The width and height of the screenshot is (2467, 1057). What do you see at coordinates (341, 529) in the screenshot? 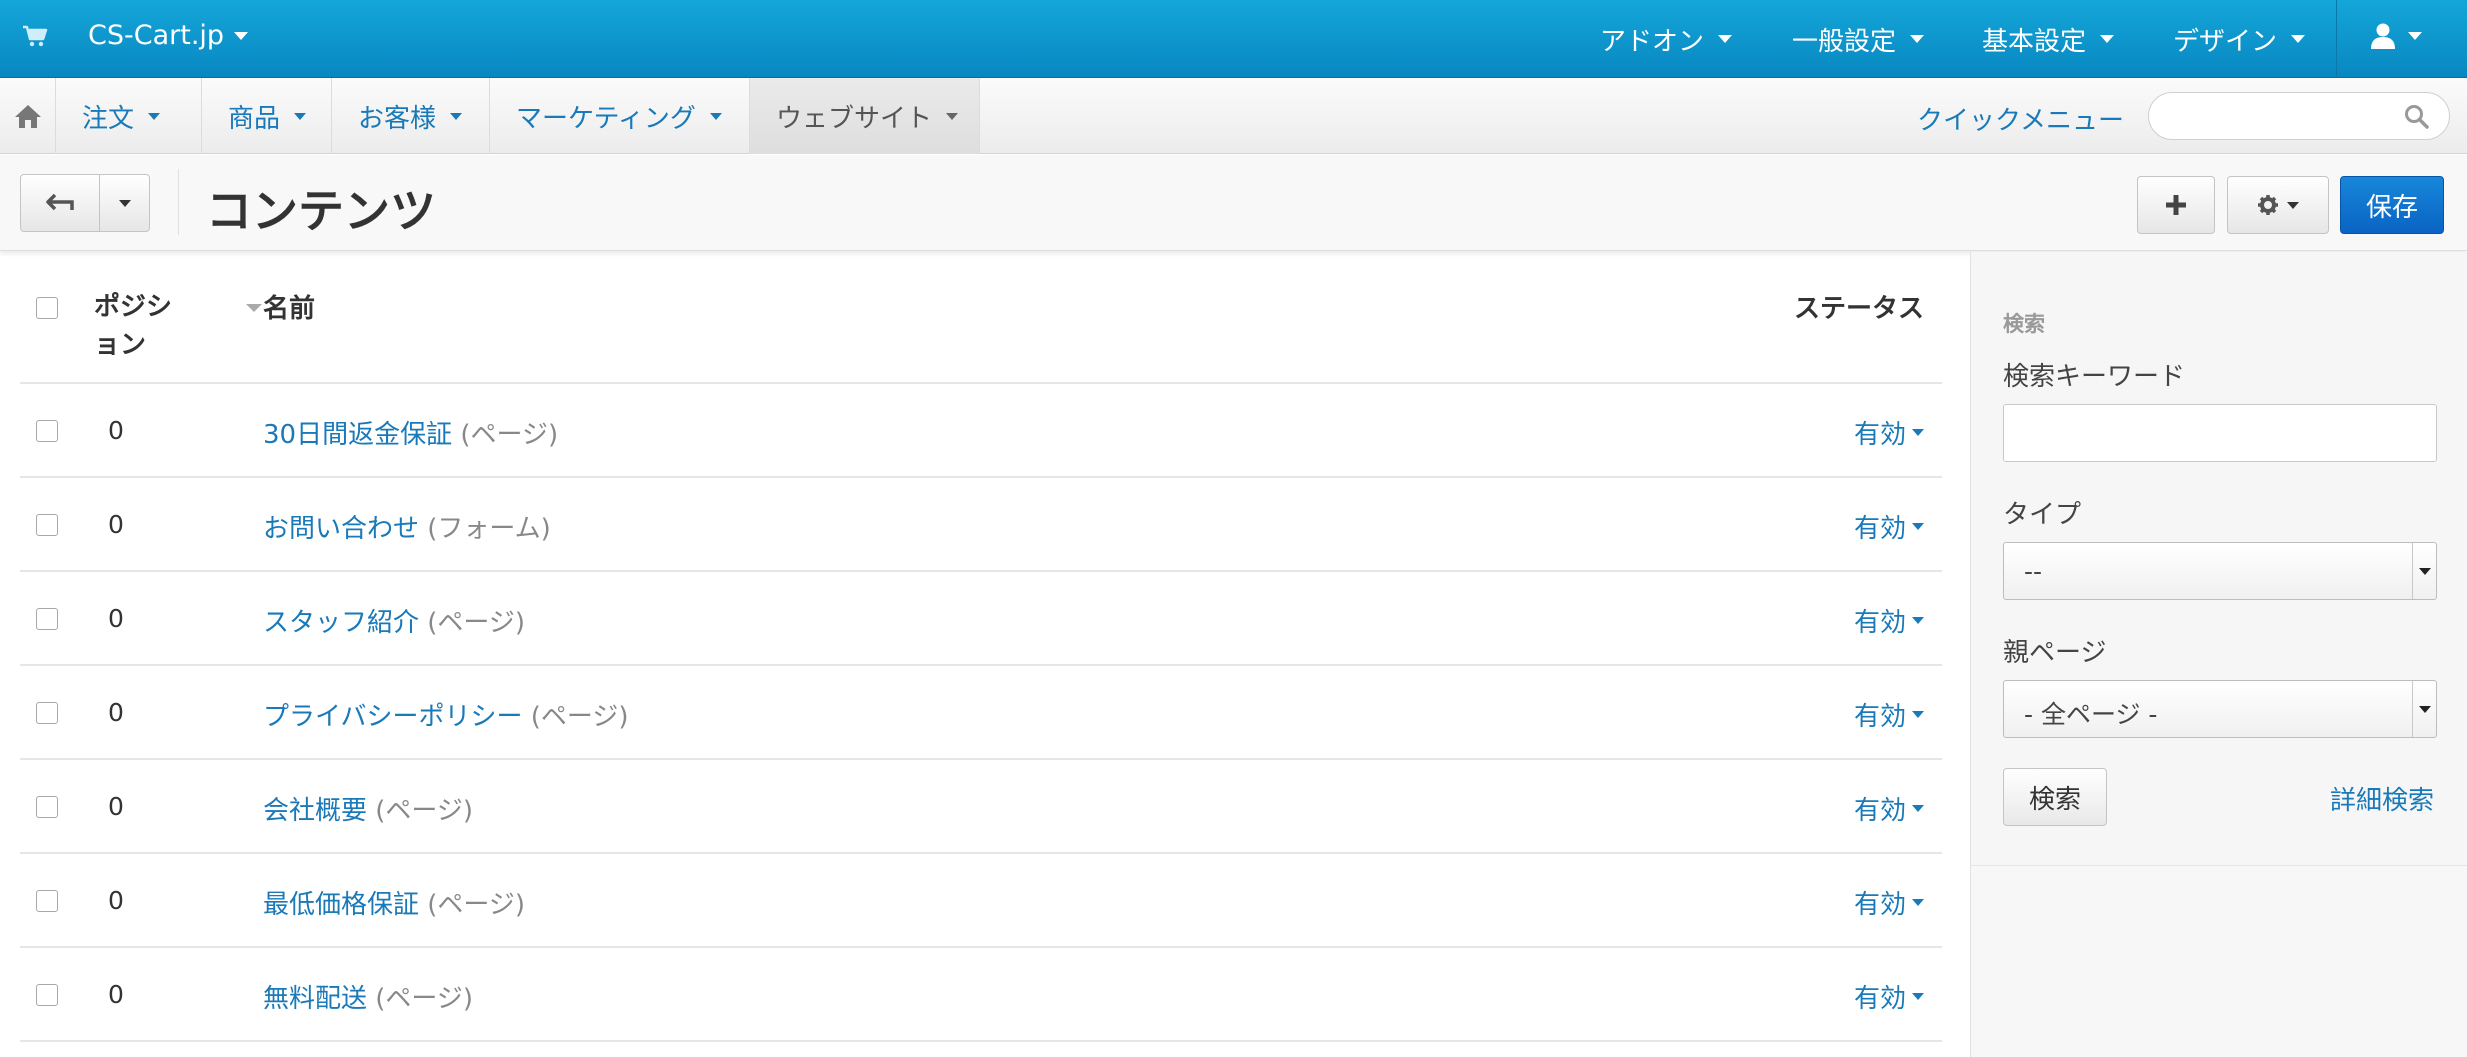
I see `row-name-link: お問い合わせ` at bounding box center [341, 529].